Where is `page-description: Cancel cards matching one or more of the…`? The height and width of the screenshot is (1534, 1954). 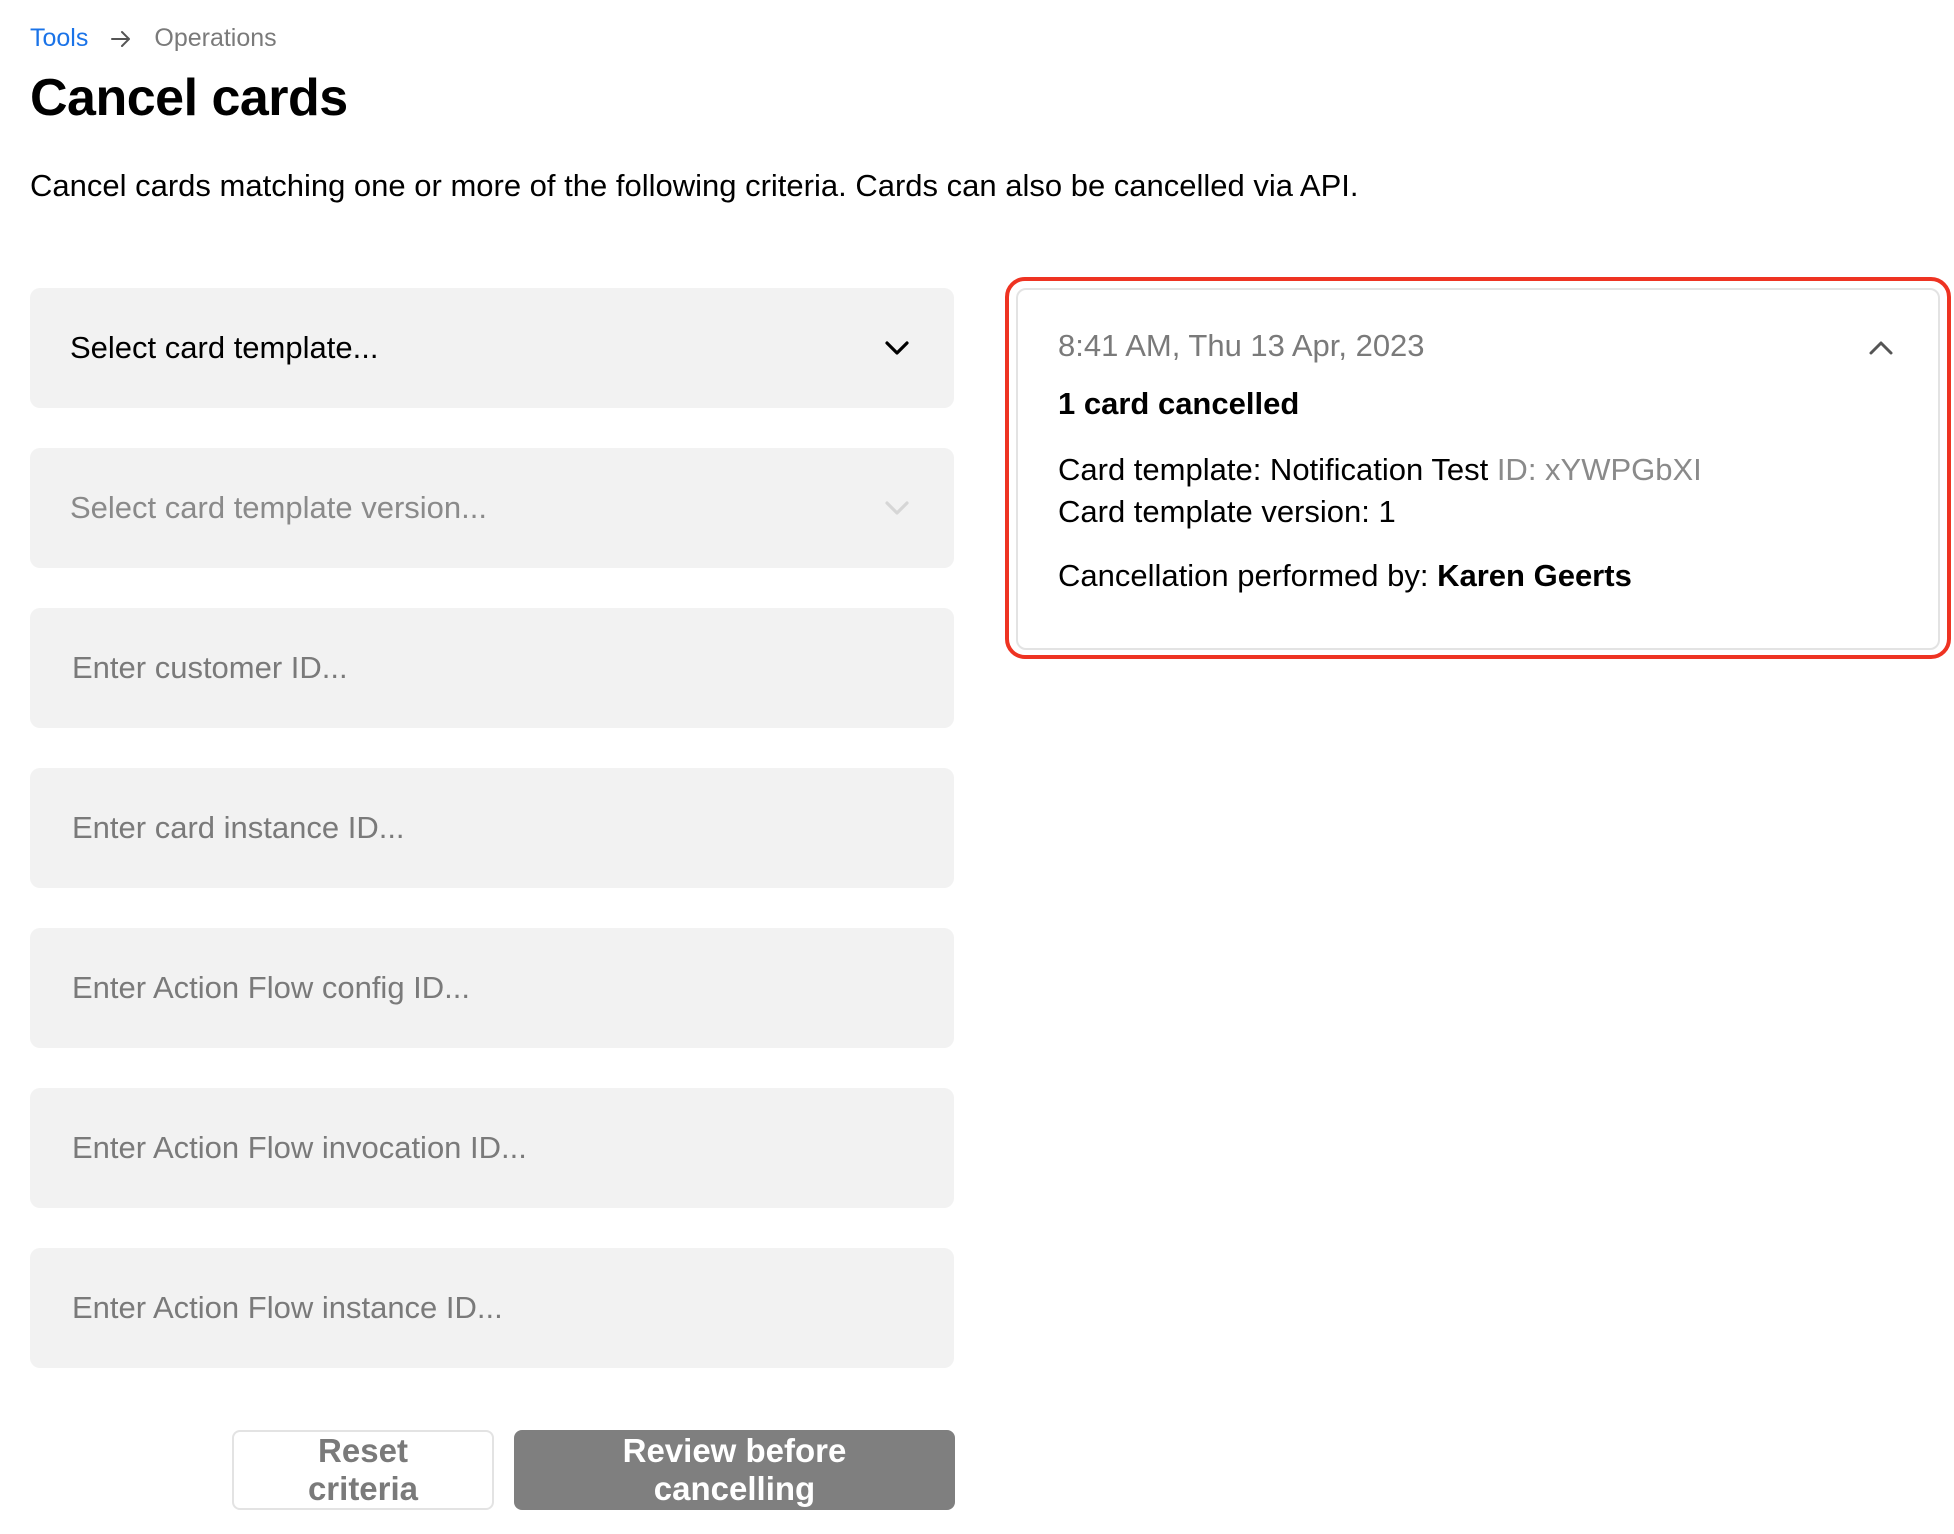 page-description: Cancel cards matching one or more of the… is located at coordinates (694, 185).